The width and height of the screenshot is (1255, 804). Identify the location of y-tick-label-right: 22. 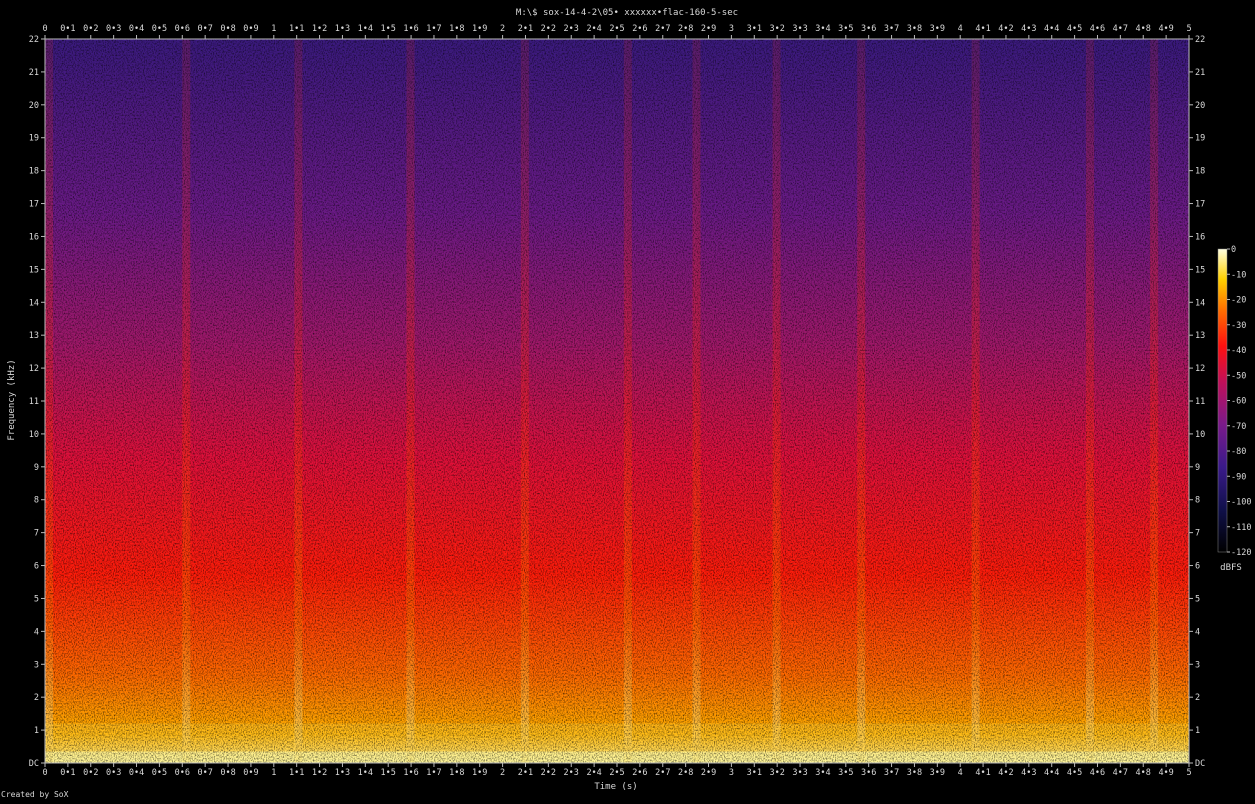
(1200, 40).